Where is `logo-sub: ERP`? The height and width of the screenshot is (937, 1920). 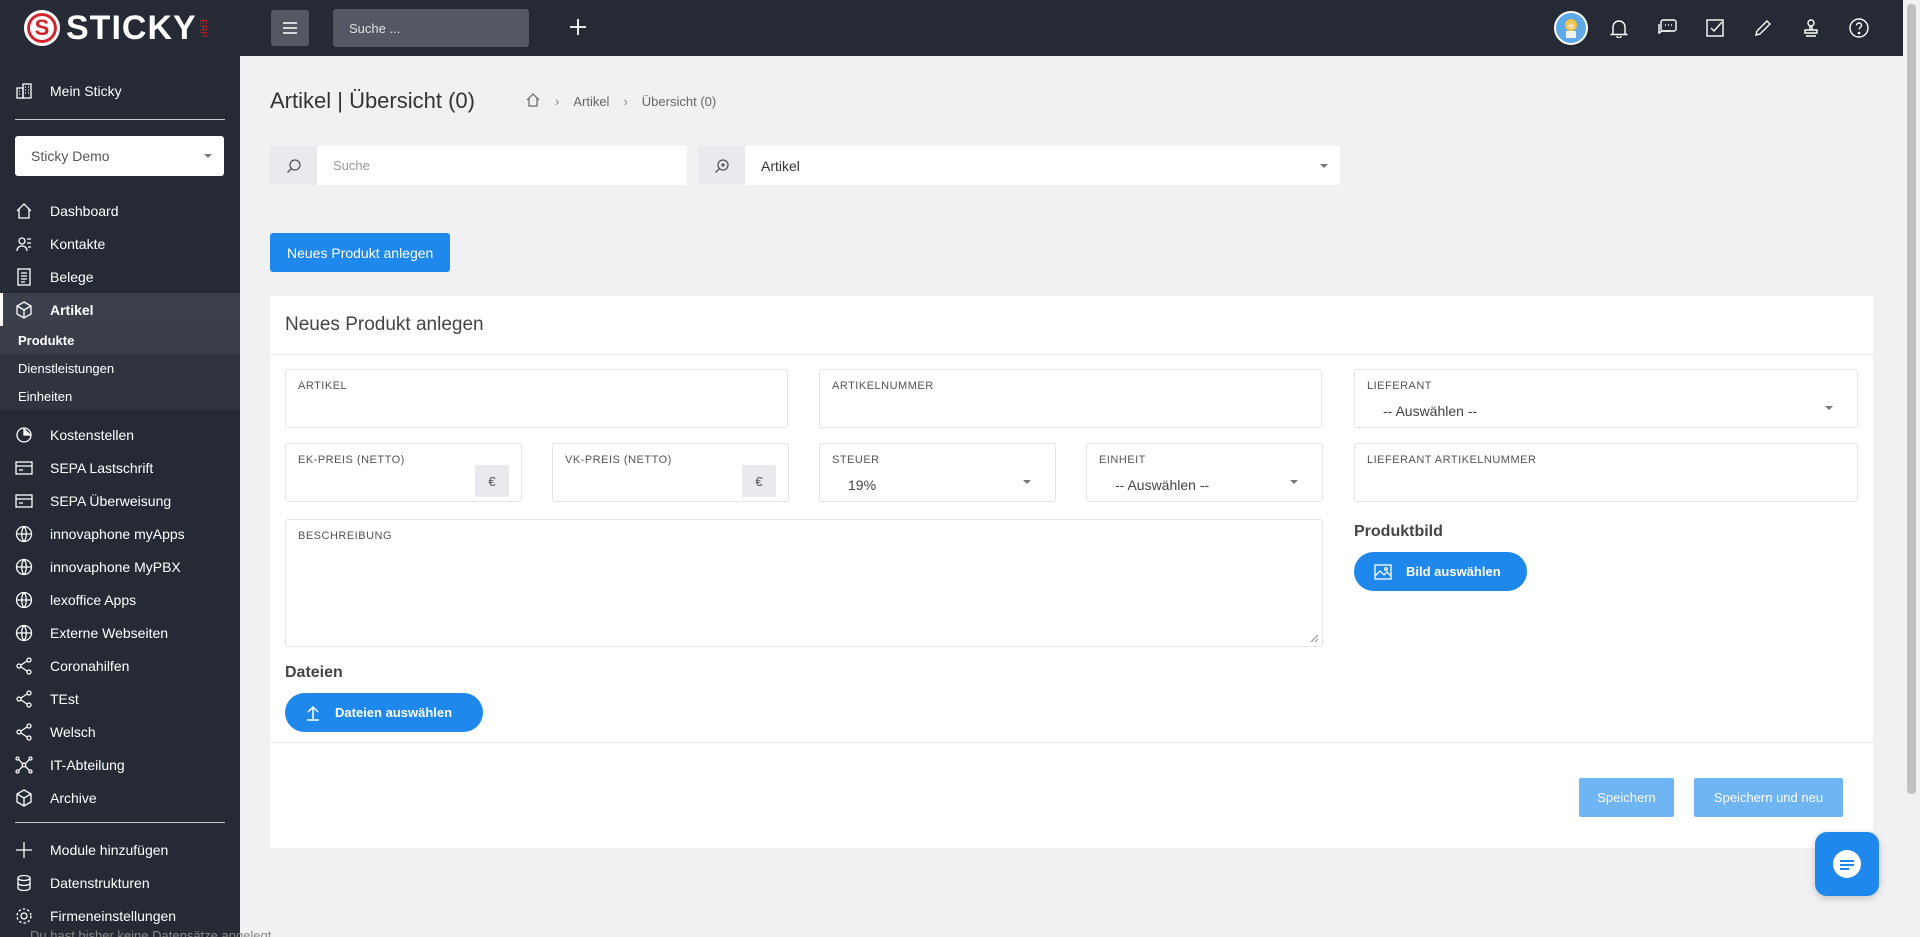 logo-sub: ERP is located at coordinates (203, 28).